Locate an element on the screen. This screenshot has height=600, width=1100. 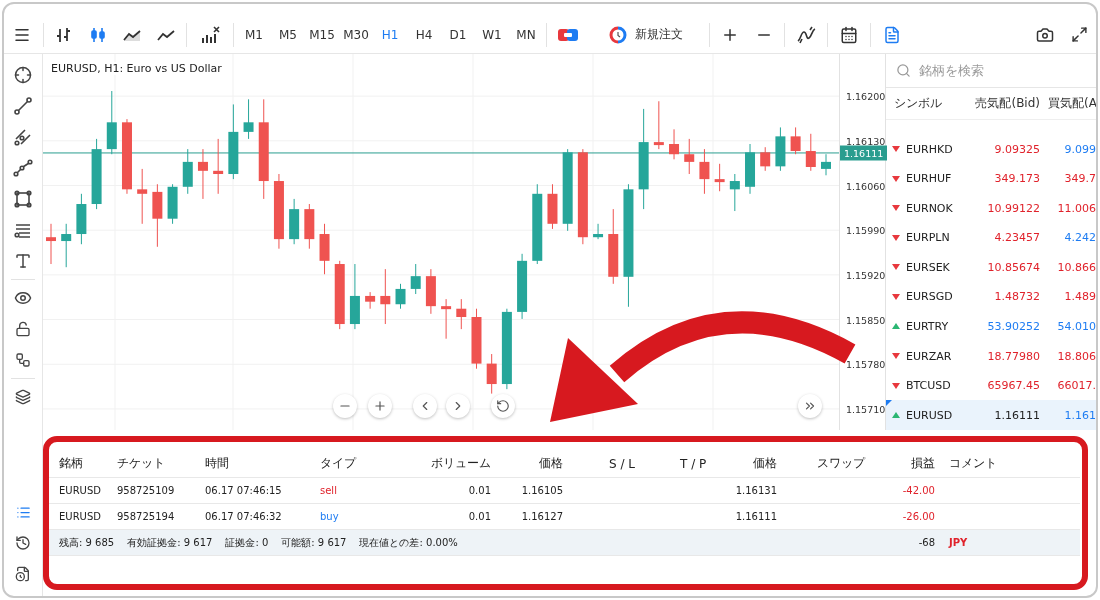
watchlist-row: EURZAR 18.77980 18.806 is located at coordinates (991, 356).